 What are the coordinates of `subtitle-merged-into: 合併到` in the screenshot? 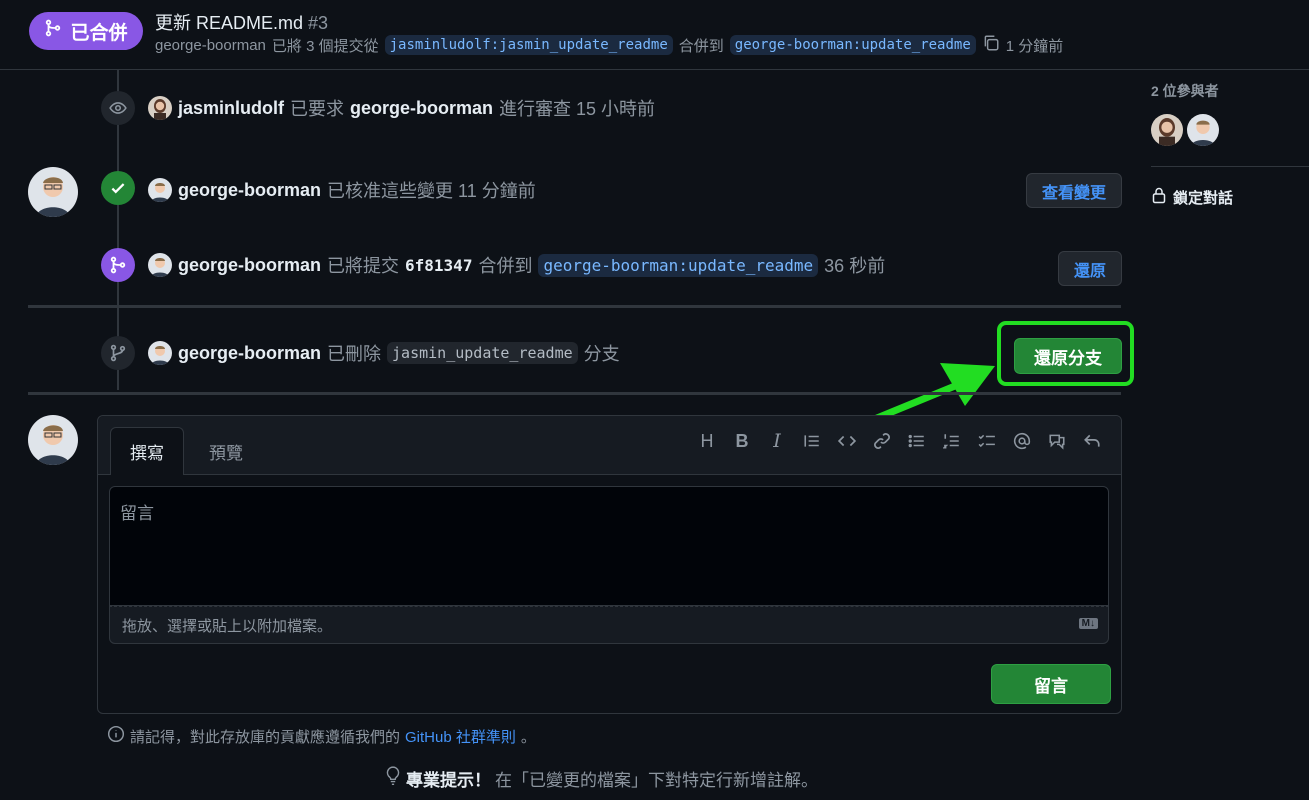 It's located at (701, 46).